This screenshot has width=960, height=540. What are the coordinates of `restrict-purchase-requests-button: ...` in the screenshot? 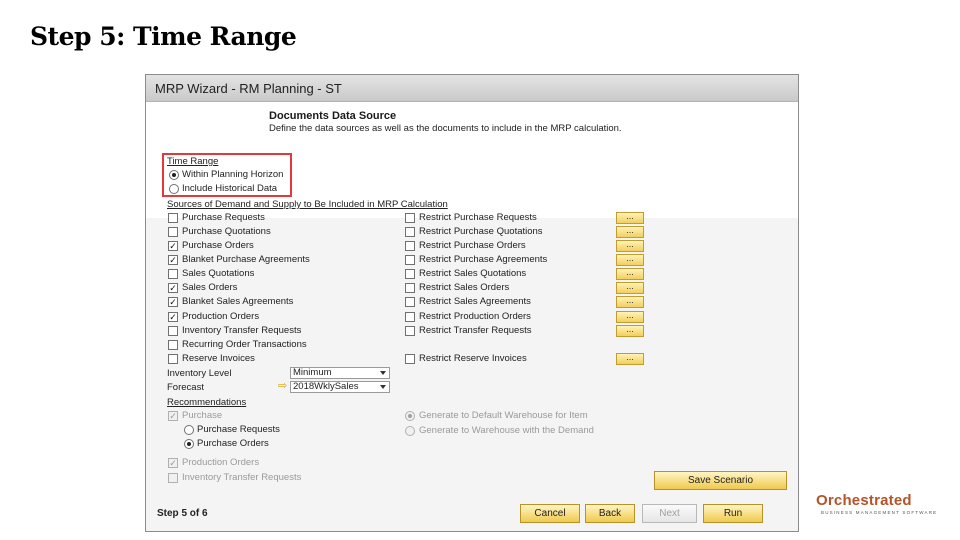 It's located at (630, 218).